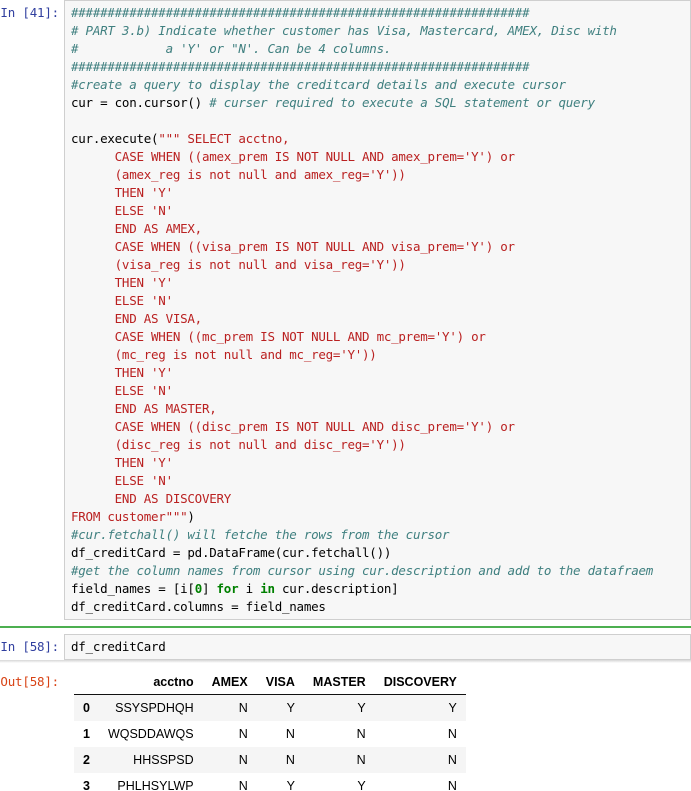 The height and width of the screenshot is (791, 691). I want to click on code-token-s: END AS AMEX,, so click(137, 228).